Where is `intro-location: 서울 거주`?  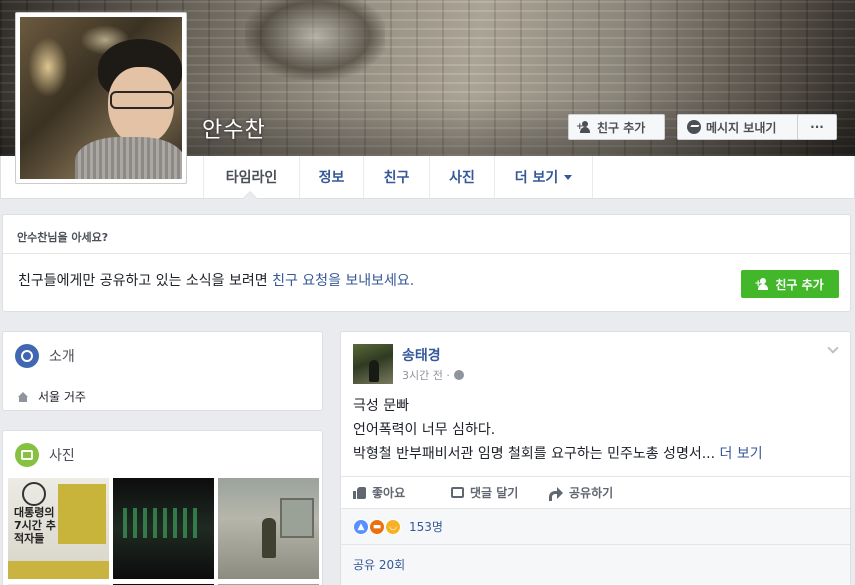
intro-location: 서울 거주 is located at coordinates (52, 396).